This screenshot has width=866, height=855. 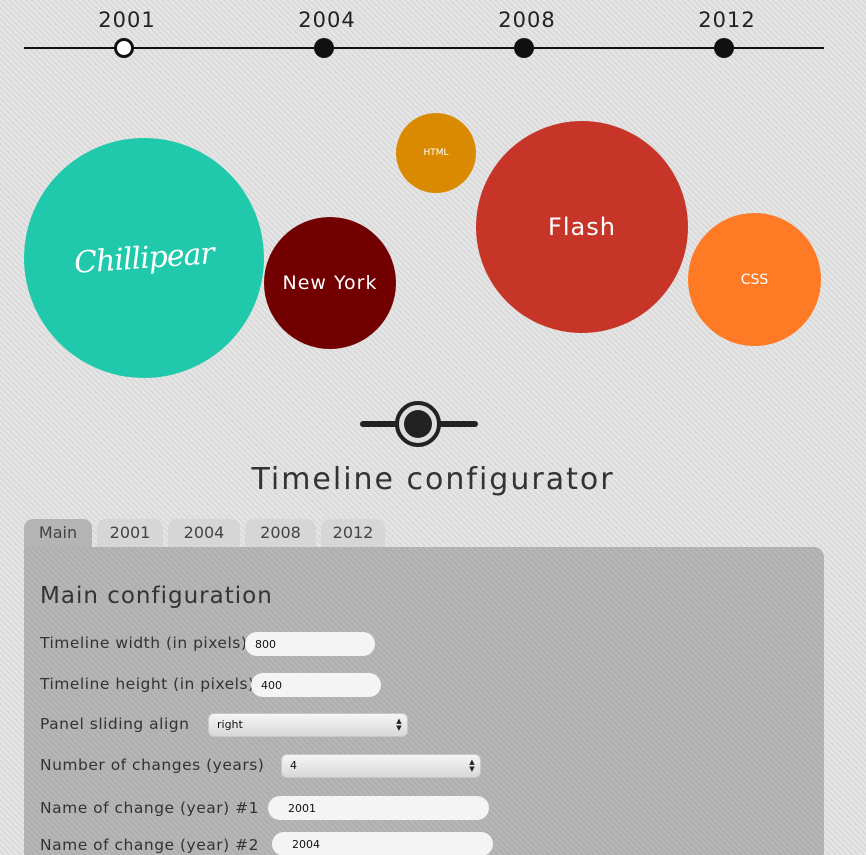 What do you see at coordinates (527, 20) in the screenshot?
I see `year-label-2008: 2008` at bounding box center [527, 20].